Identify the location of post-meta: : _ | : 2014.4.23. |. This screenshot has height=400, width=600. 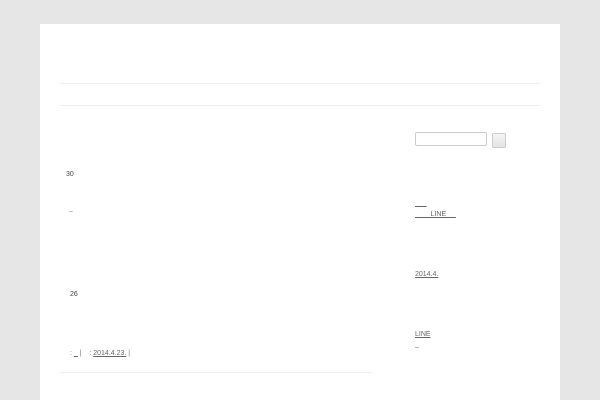
(100, 353).